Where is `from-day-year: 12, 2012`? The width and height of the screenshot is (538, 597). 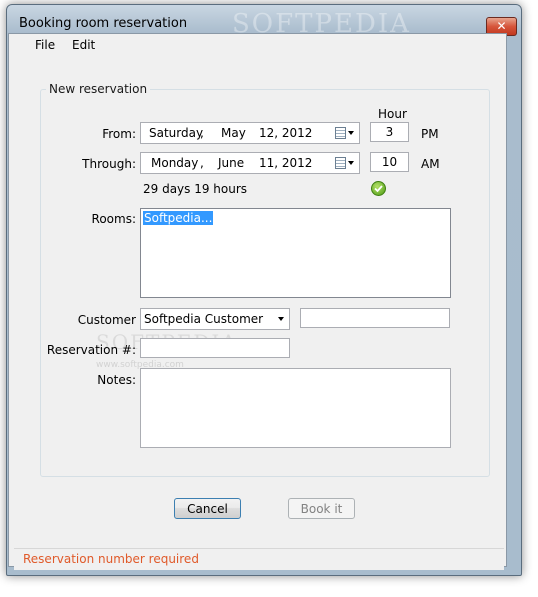 from-day-year: 12, 2012 is located at coordinates (286, 133).